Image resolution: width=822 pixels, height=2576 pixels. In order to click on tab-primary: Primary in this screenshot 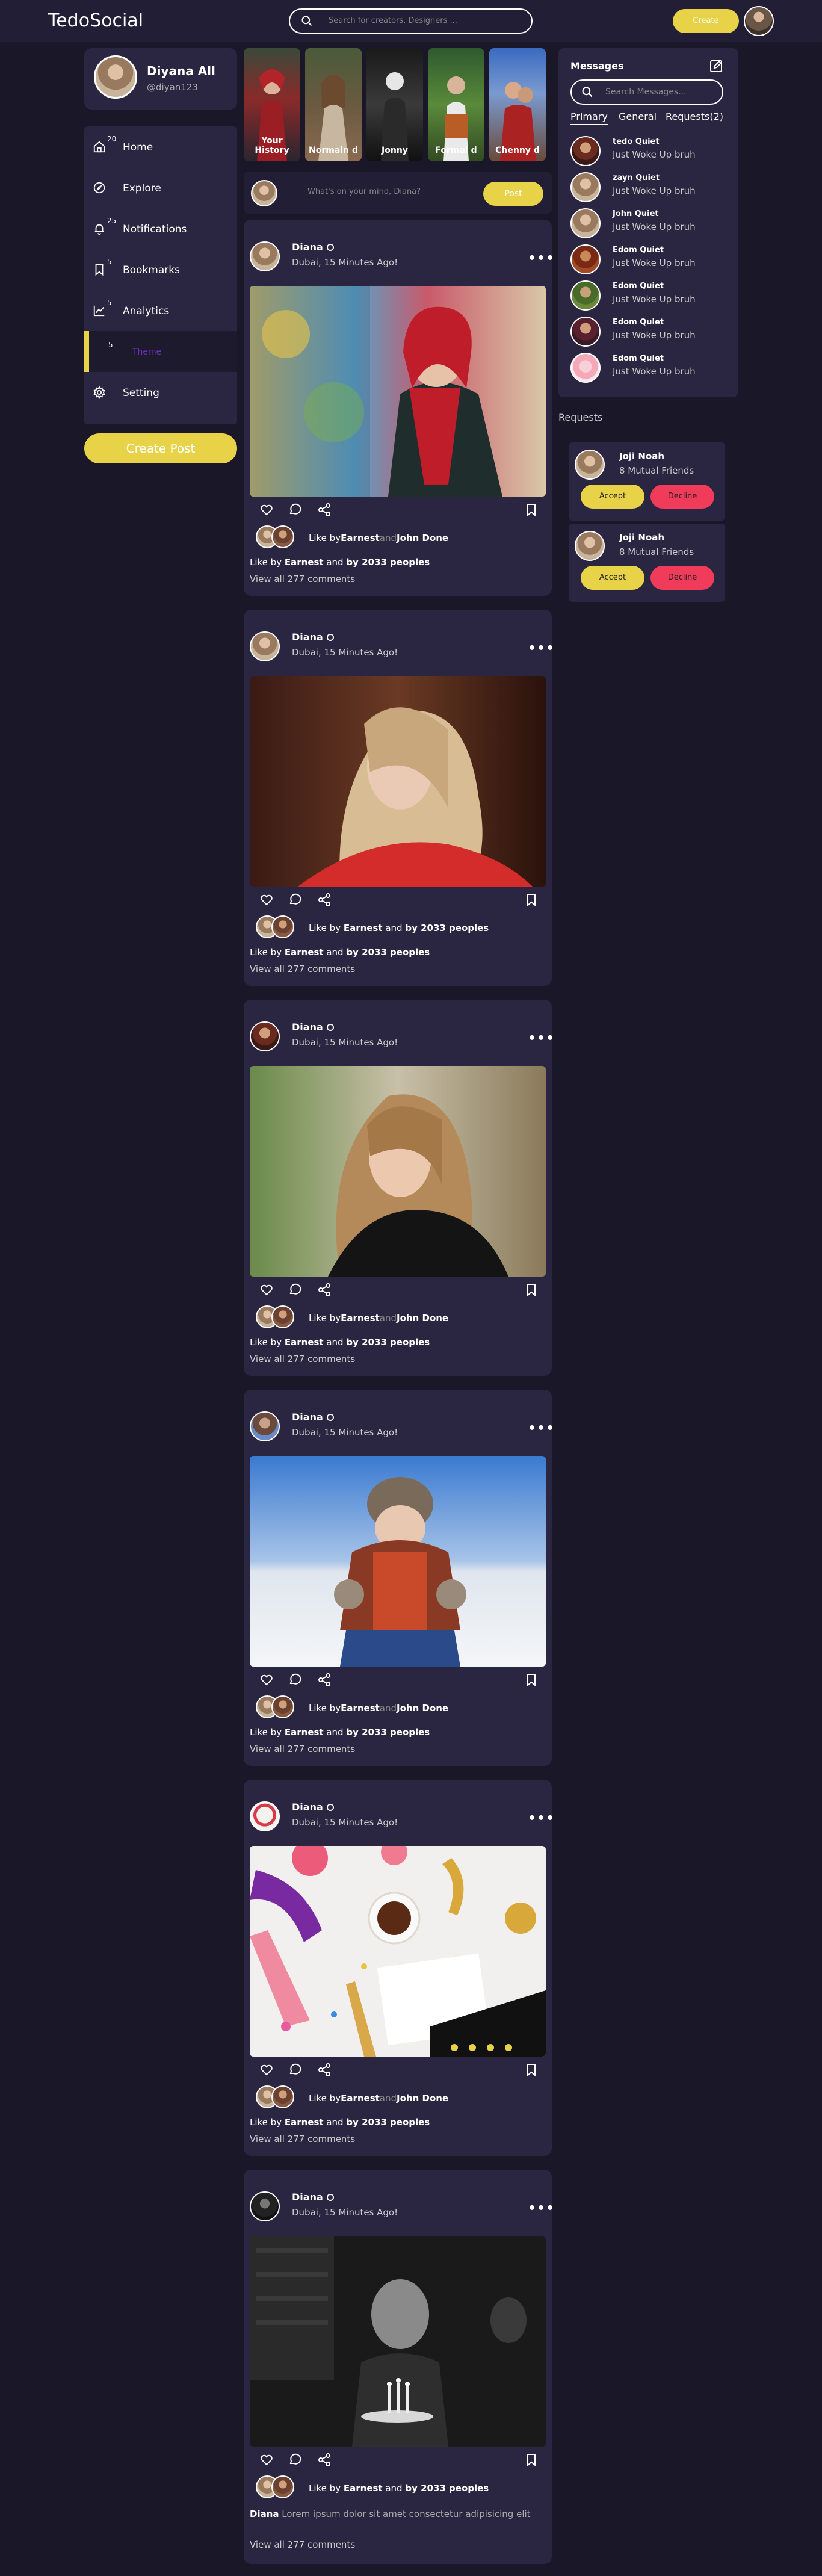, I will do `click(589, 118)`.